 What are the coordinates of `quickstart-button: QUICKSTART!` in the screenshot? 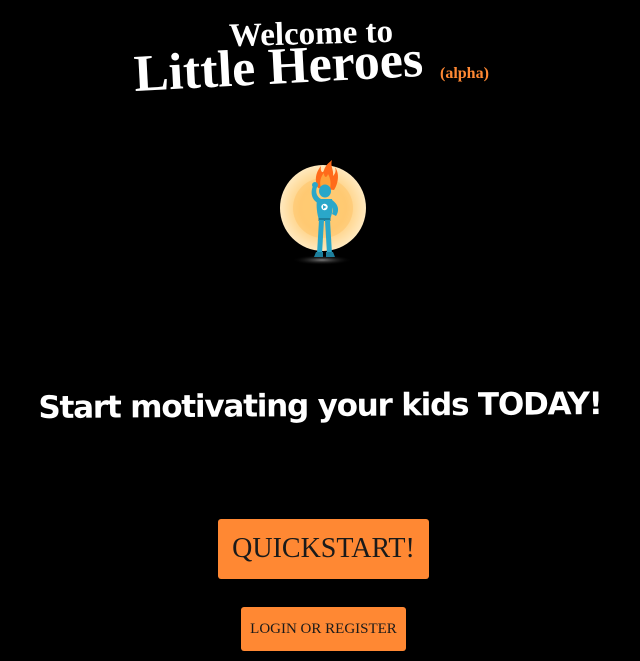 It's located at (323, 549).